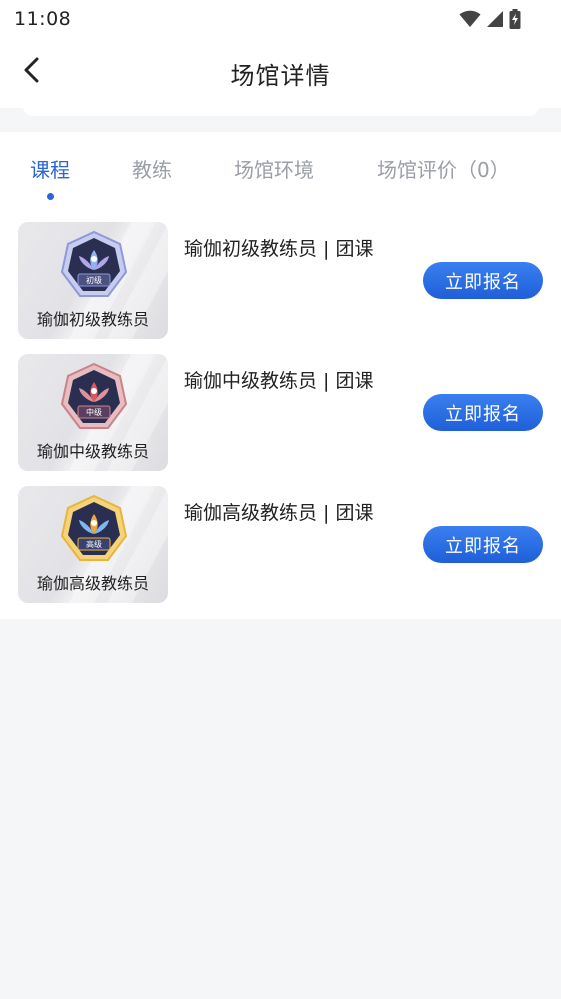  Describe the element at coordinates (443, 168) in the screenshot. I see `tab-reviews: 场馆评价（0）` at that location.